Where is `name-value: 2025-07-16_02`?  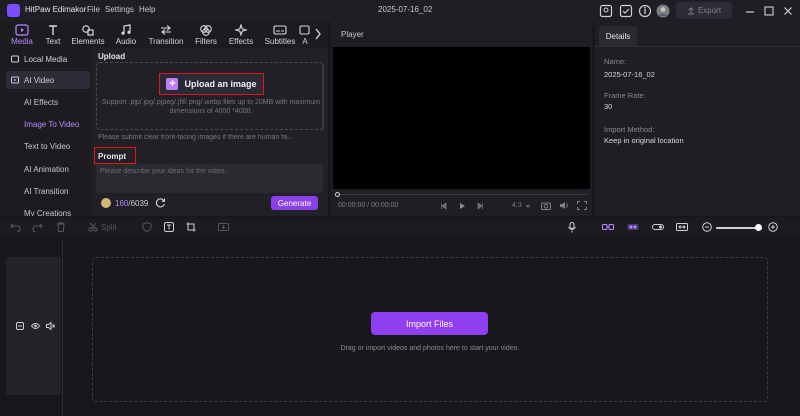
name-value: 2025-07-16_02 is located at coordinates (629, 74).